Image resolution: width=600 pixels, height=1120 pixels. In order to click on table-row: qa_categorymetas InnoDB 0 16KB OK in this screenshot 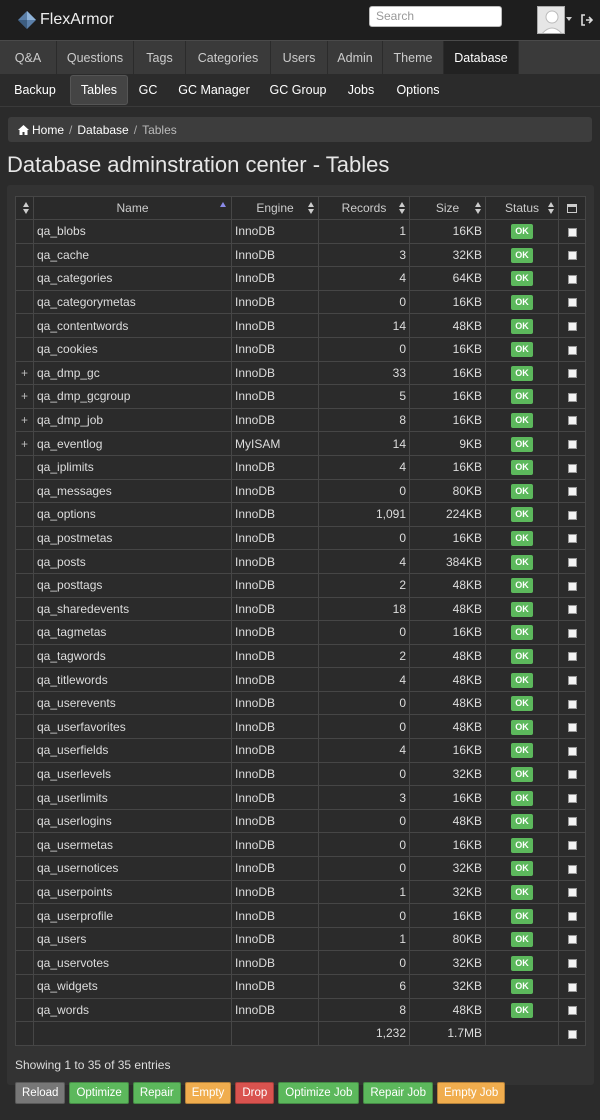, I will do `click(300, 302)`.